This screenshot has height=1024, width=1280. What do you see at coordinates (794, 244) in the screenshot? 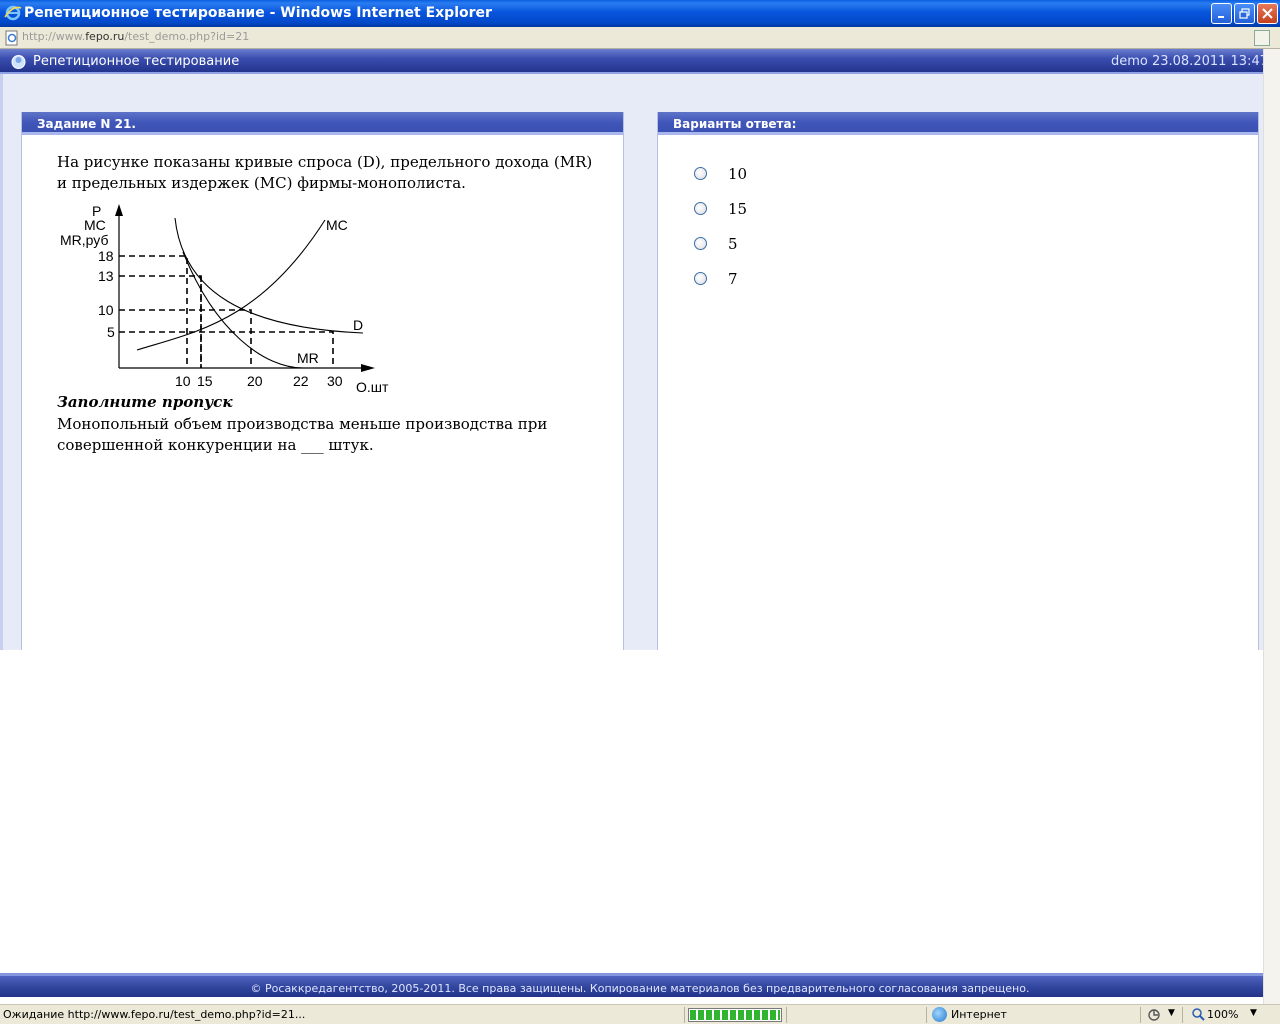
I see `answer-option-3: 5` at bounding box center [794, 244].